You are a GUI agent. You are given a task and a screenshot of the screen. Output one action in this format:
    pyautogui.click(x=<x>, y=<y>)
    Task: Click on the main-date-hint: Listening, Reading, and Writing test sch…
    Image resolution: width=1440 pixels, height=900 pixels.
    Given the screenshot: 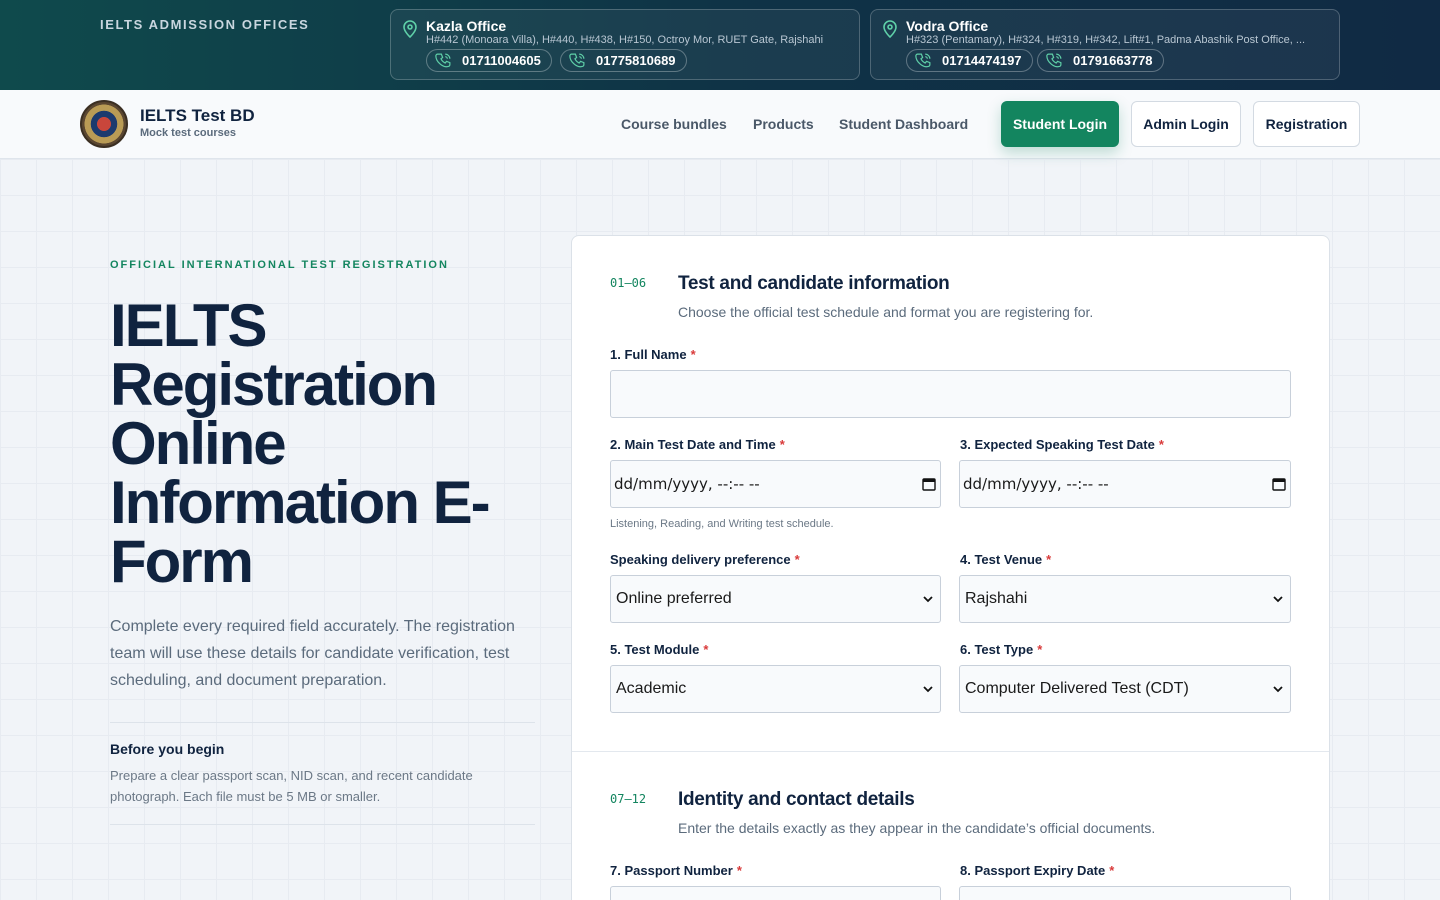 What is the action you would take?
    pyautogui.click(x=722, y=524)
    